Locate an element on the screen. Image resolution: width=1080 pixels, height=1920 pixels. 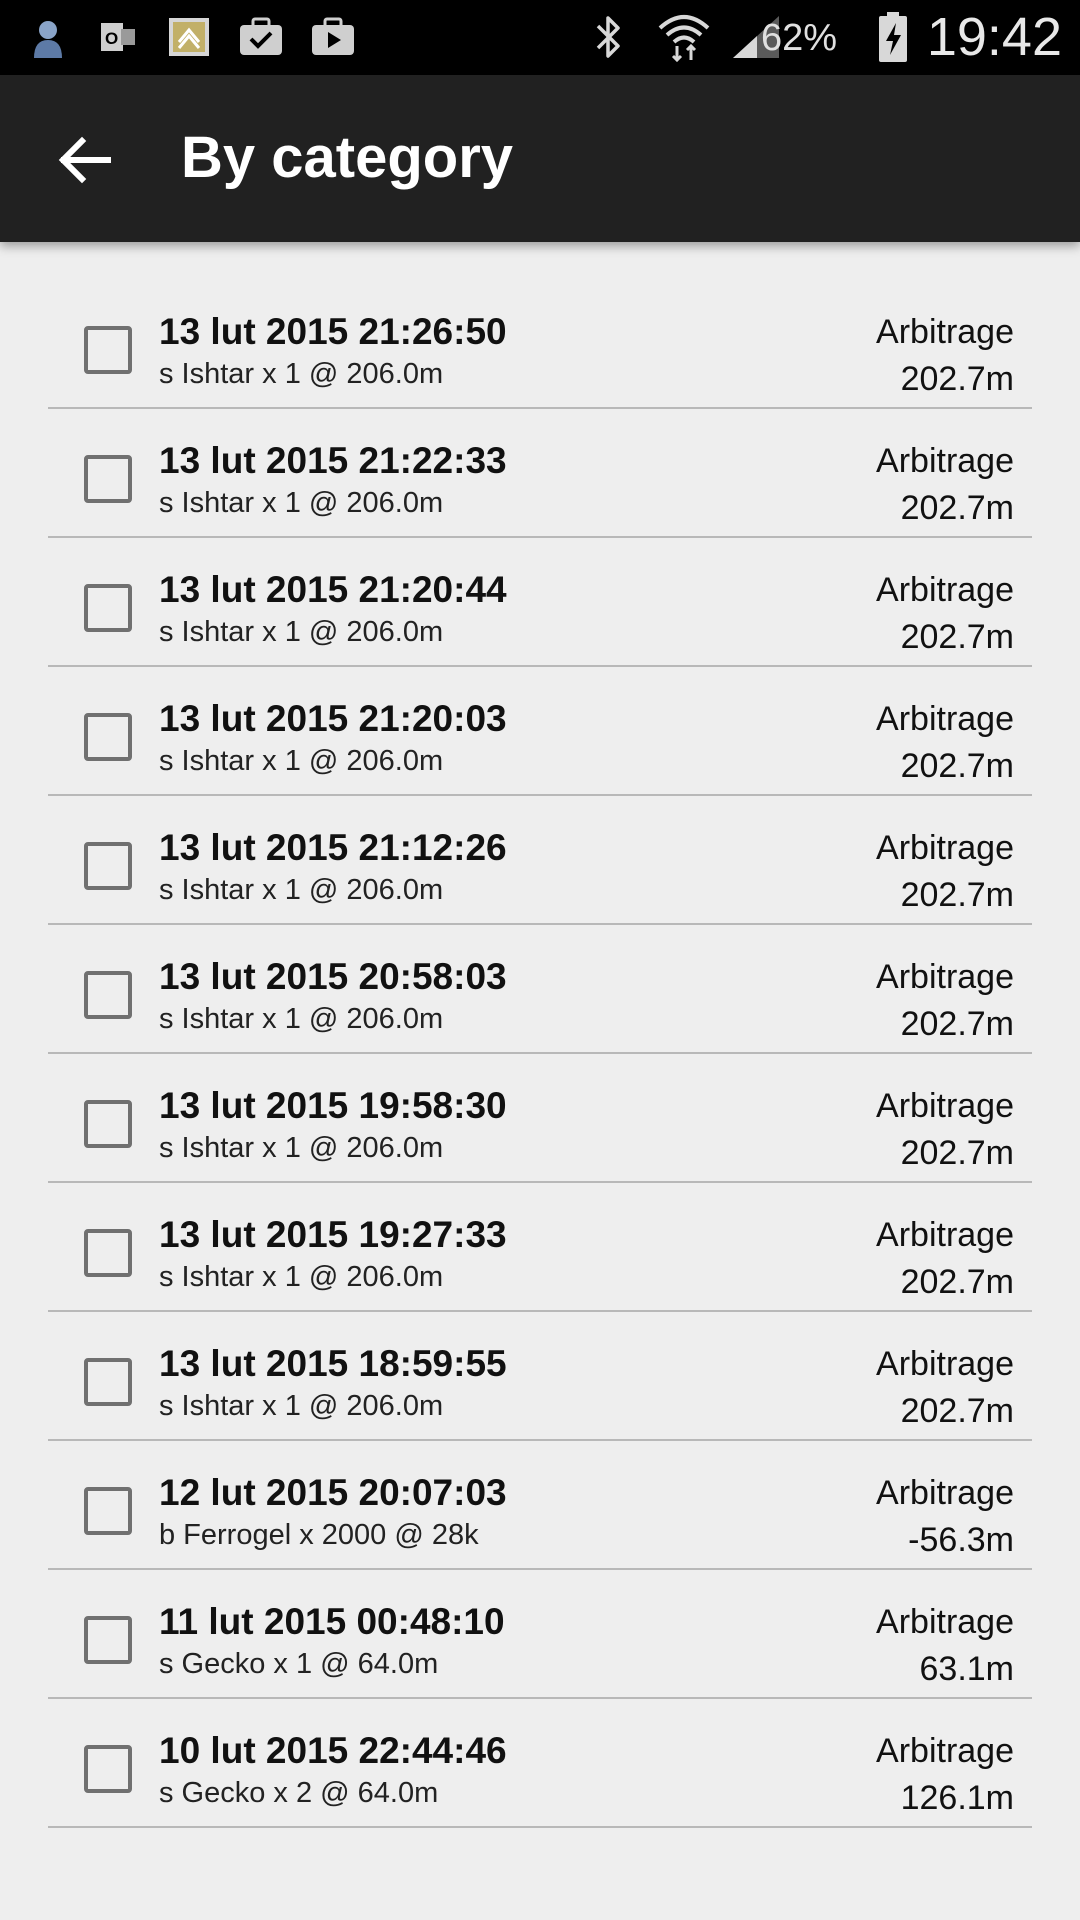
arrow-back-icon is located at coordinates (84, 160).